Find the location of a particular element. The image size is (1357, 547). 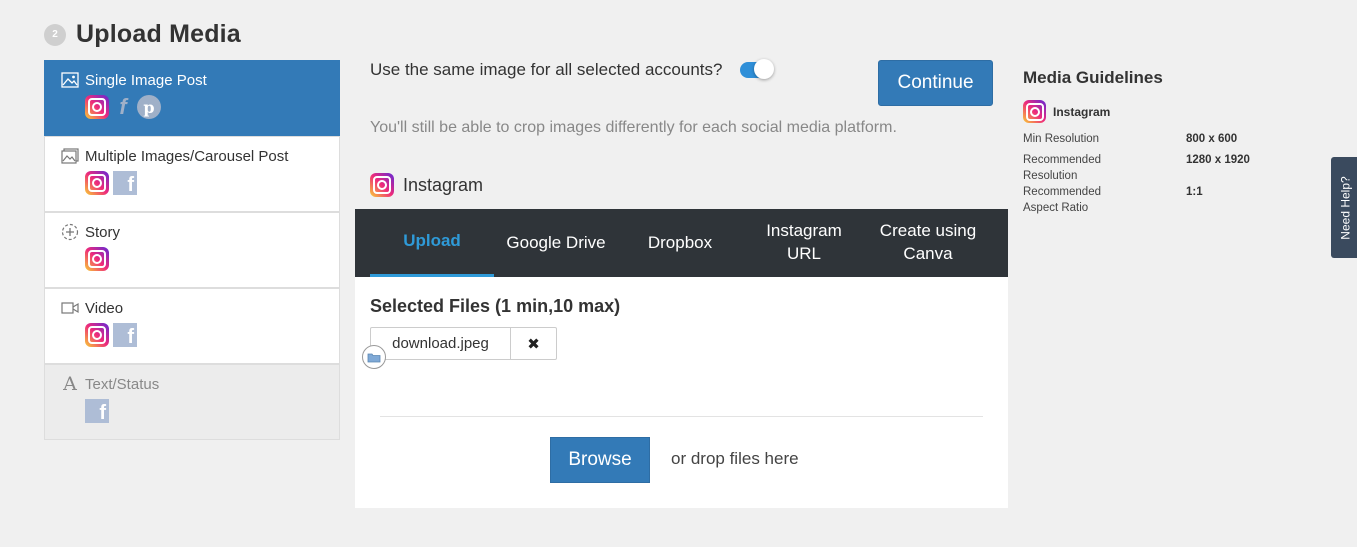

file-chip: download.jpeg ✖ is located at coordinates (463, 343).